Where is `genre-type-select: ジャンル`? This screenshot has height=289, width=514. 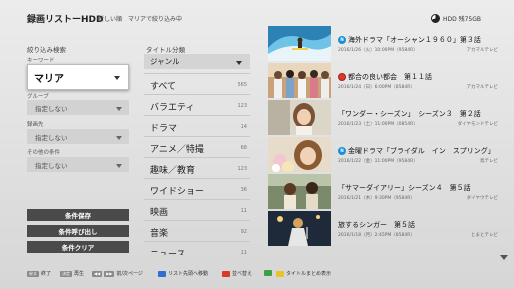 genre-type-select: ジャンル is located at coordinates (197, 61).